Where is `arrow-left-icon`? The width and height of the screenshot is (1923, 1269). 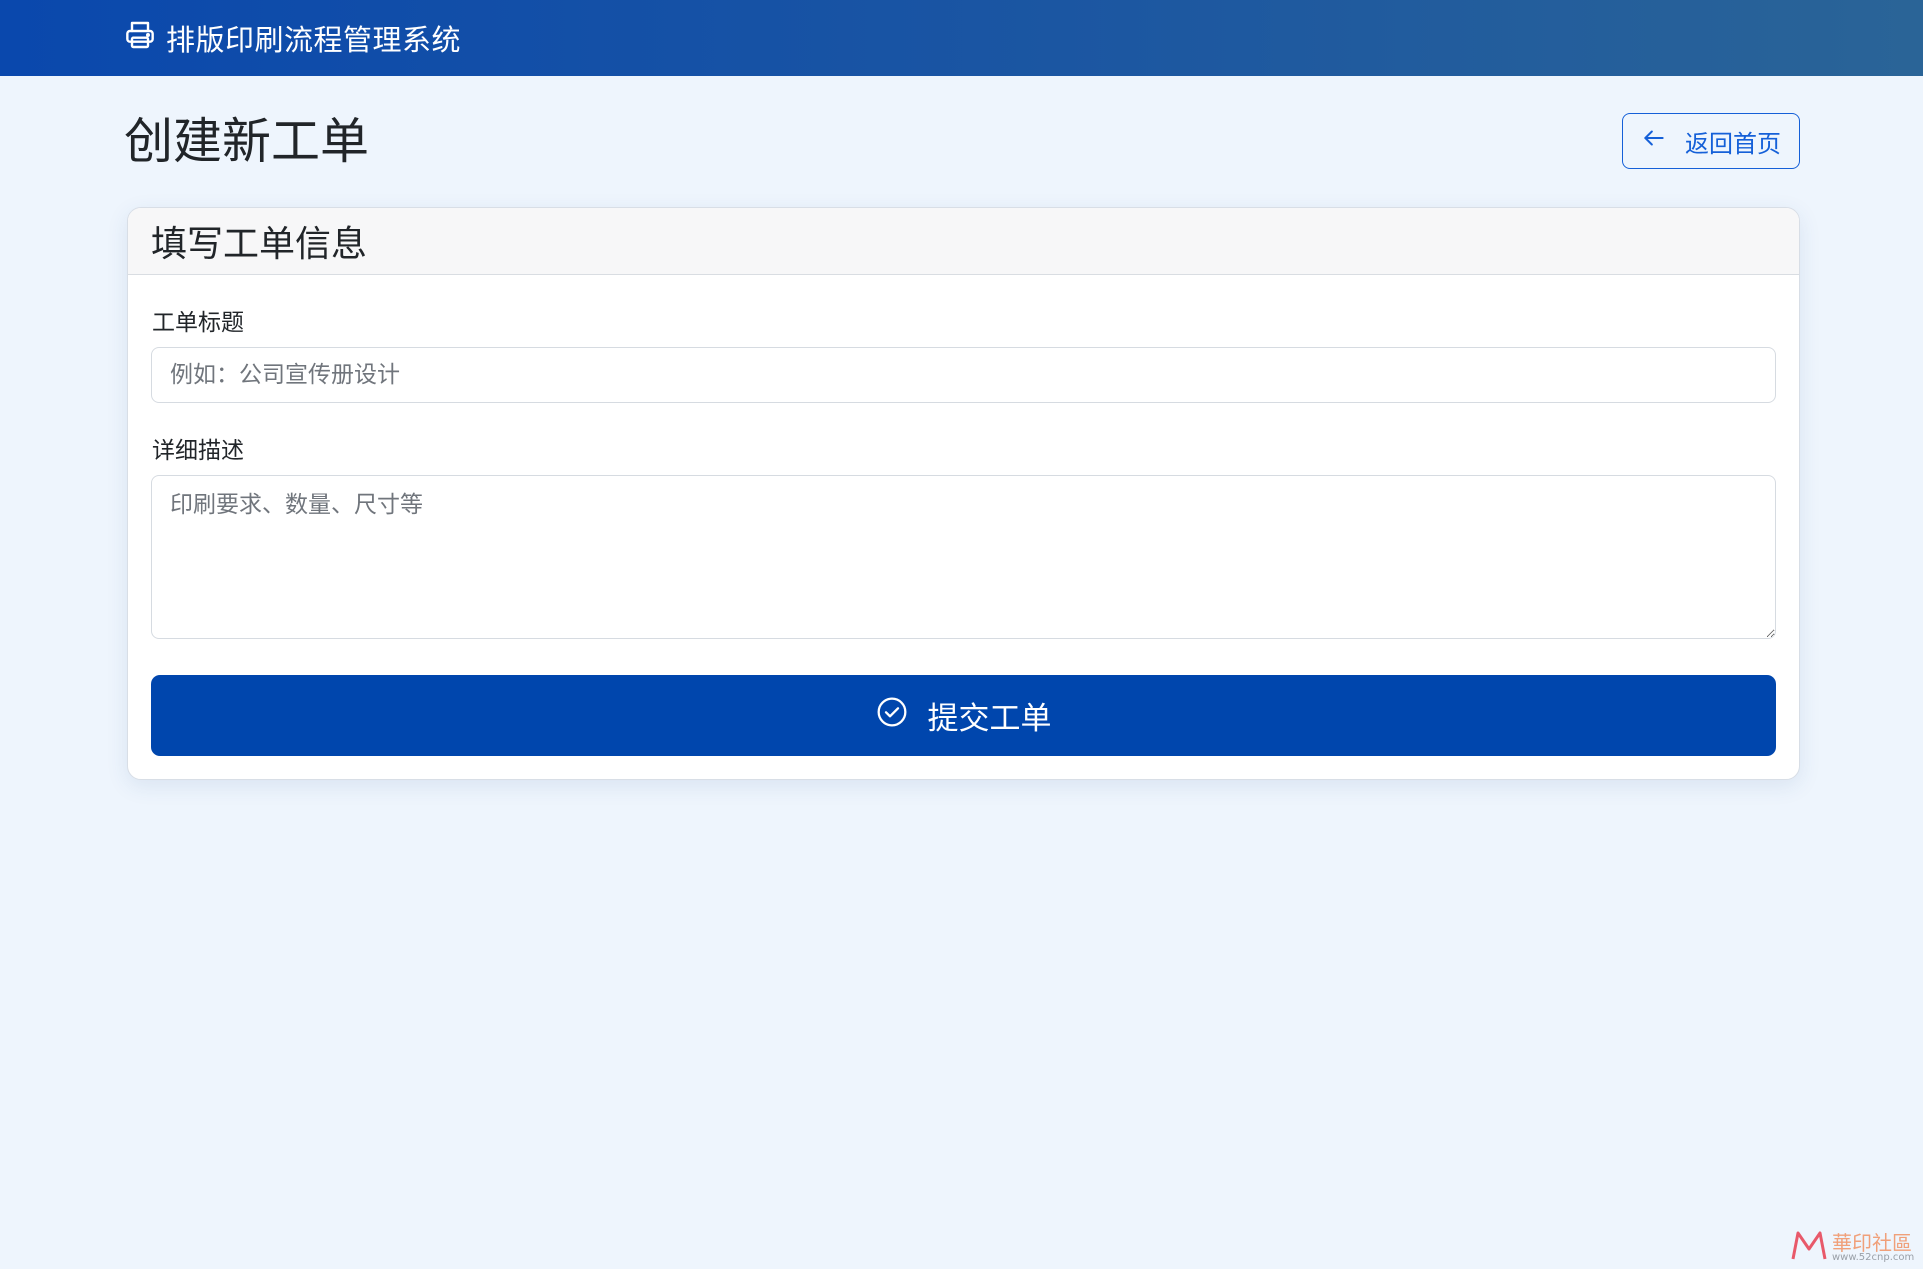 arrow-left-icon is located at coordinates (1654, 141).